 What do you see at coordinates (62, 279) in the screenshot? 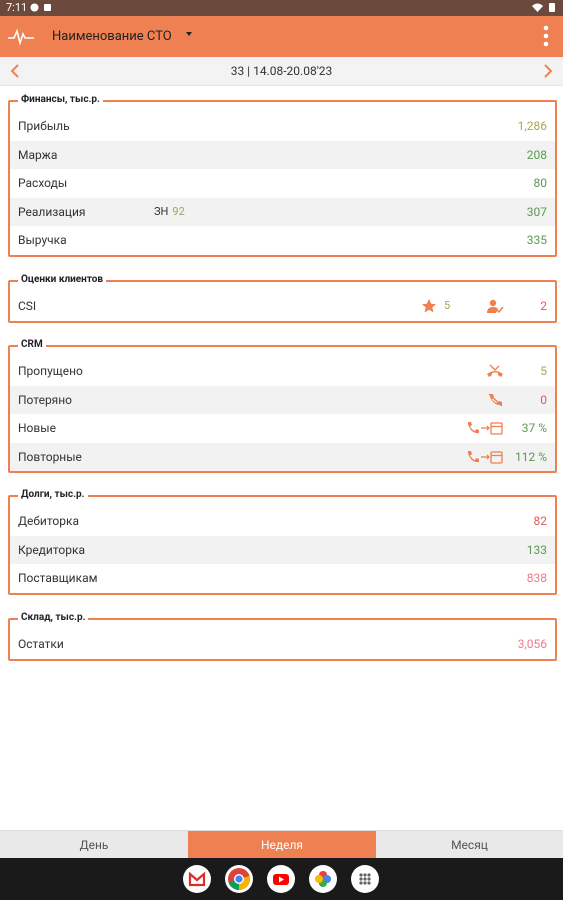
I see `ratings-title: Оценки клиентов` at bounding box center [62, 279].